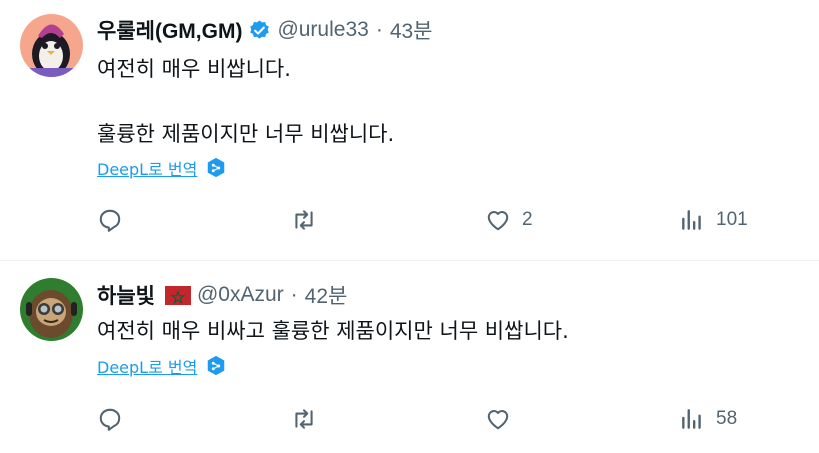 This screenshot has width=819, height=453. Describe the element at coordinates (713, 220) in the screenshot. I see `views-button: 101` at that location.